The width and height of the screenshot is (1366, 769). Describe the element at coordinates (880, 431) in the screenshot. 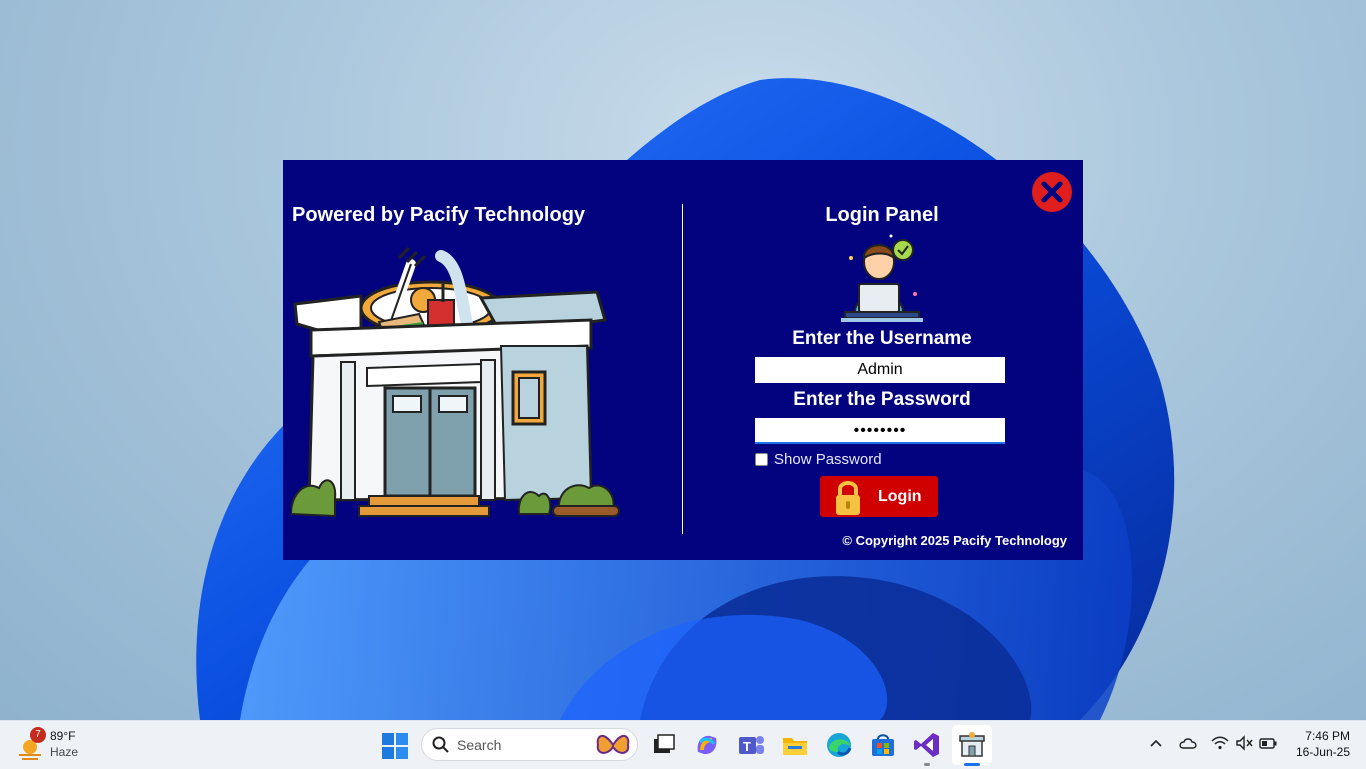

I see `password-input: ••••••••` at that location.